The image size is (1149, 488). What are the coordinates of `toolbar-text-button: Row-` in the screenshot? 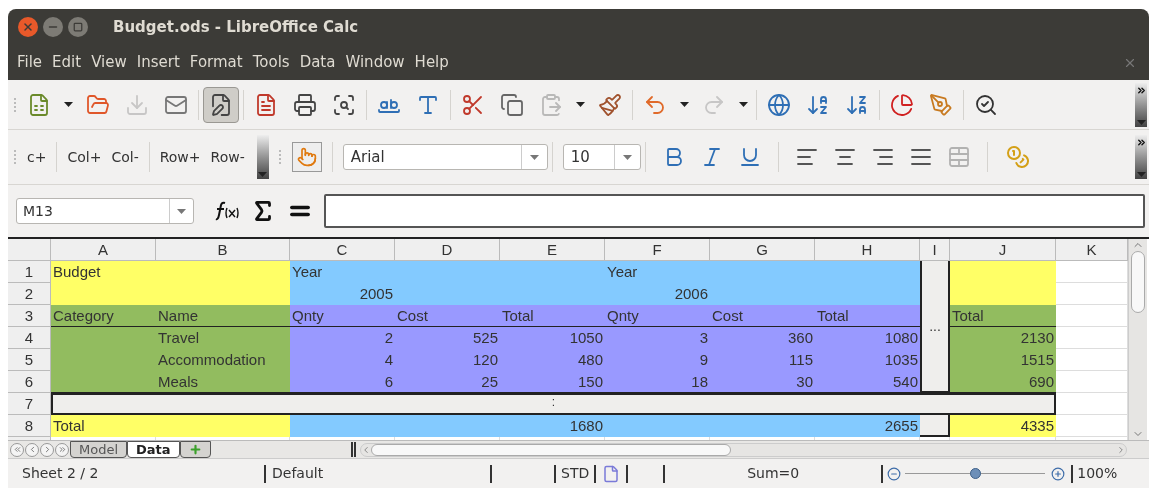 It's located at (227, 157).